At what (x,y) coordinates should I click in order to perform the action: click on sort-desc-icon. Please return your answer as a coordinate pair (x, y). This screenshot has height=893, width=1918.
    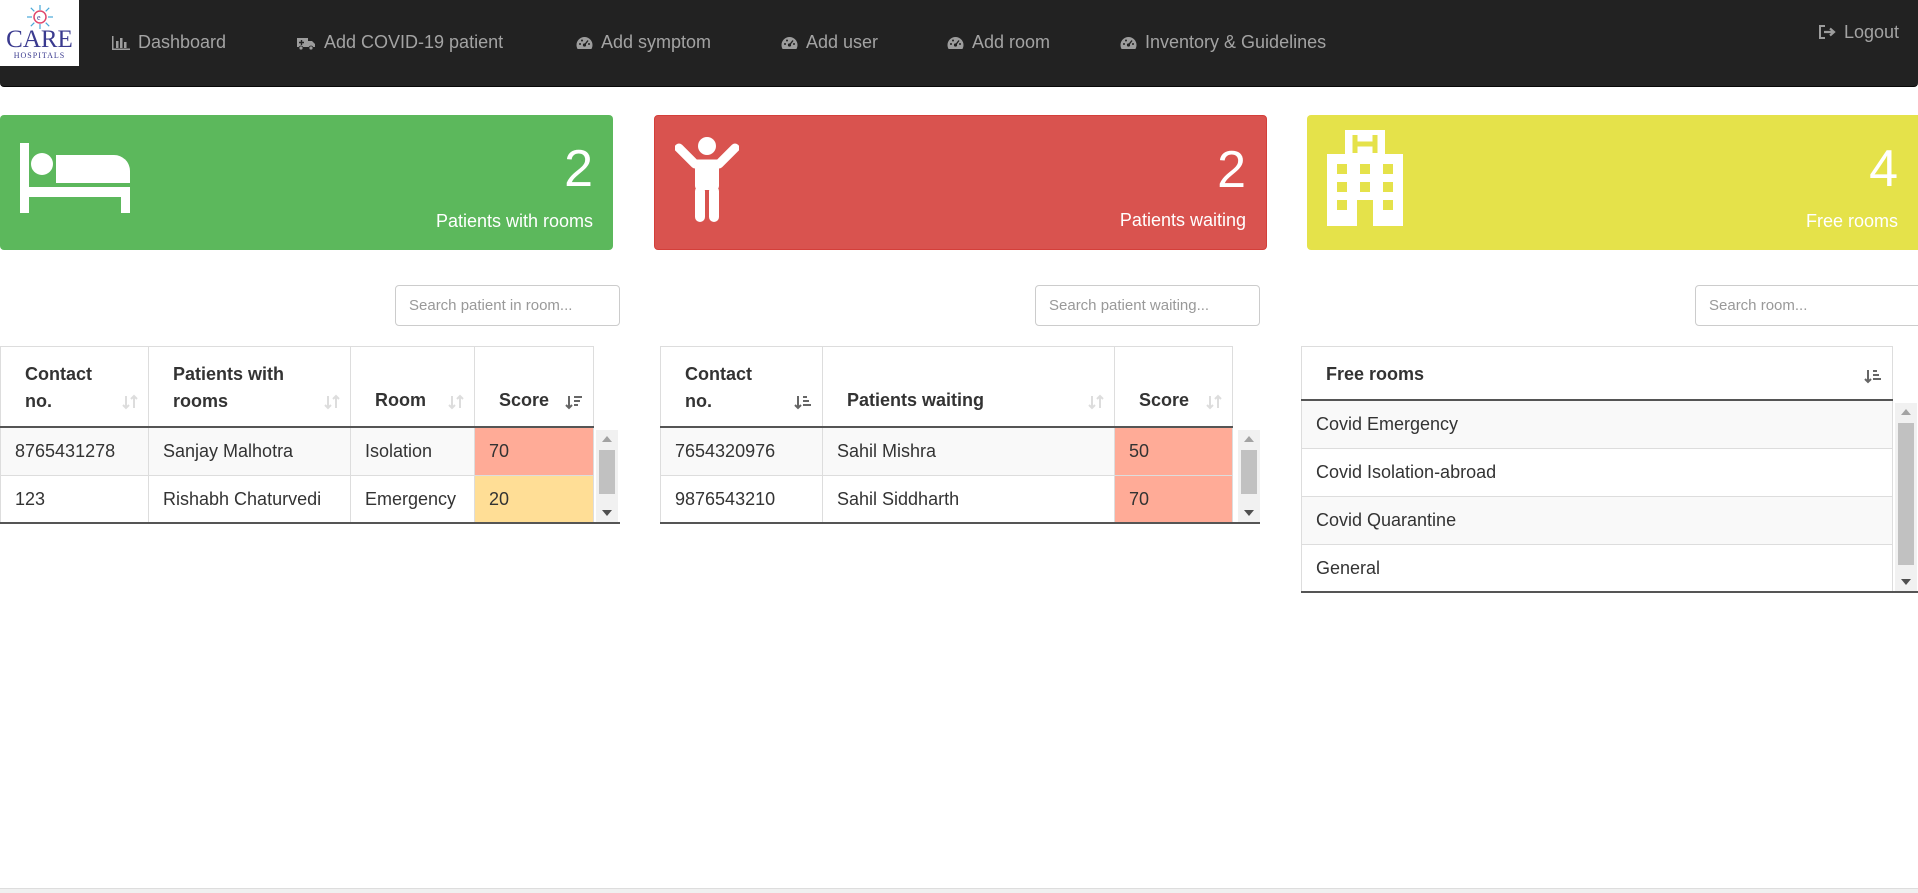
    Looking at the image, I should click on (573, 403).